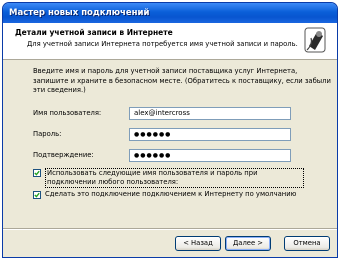  What do you see at coordinates (170, 229) in the screenshot?
I see `button-separator` at bounding box center [170, 229].